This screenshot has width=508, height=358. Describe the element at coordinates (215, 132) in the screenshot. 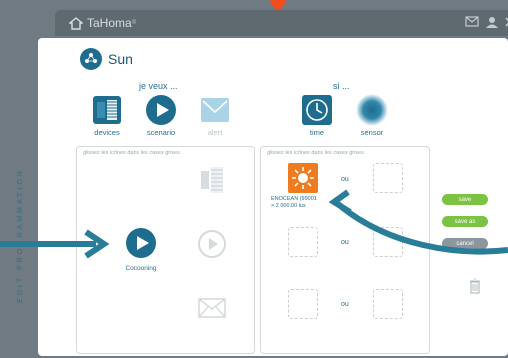

I see `tool-label: alert` at that location.